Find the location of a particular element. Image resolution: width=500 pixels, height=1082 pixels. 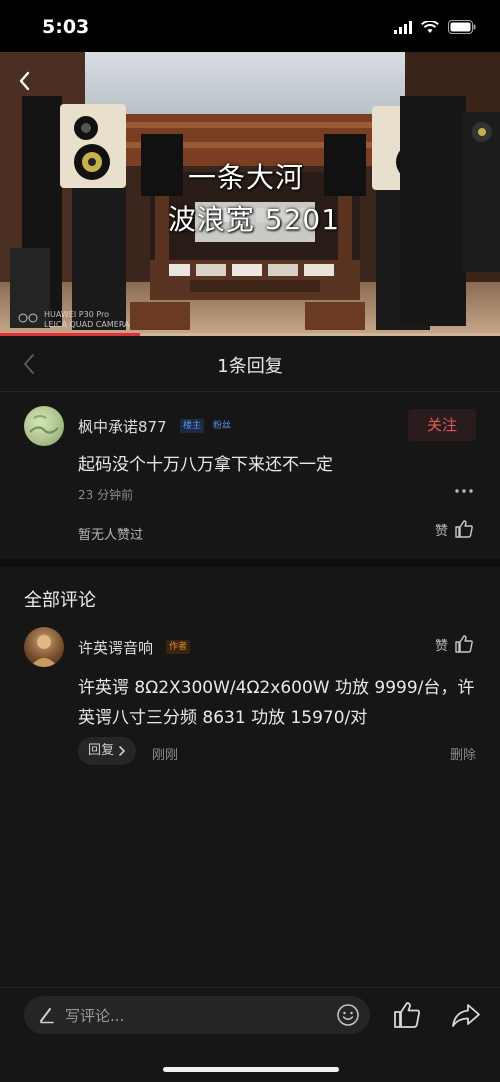

reply-button: 回复 is located at coordinates (107, 751).